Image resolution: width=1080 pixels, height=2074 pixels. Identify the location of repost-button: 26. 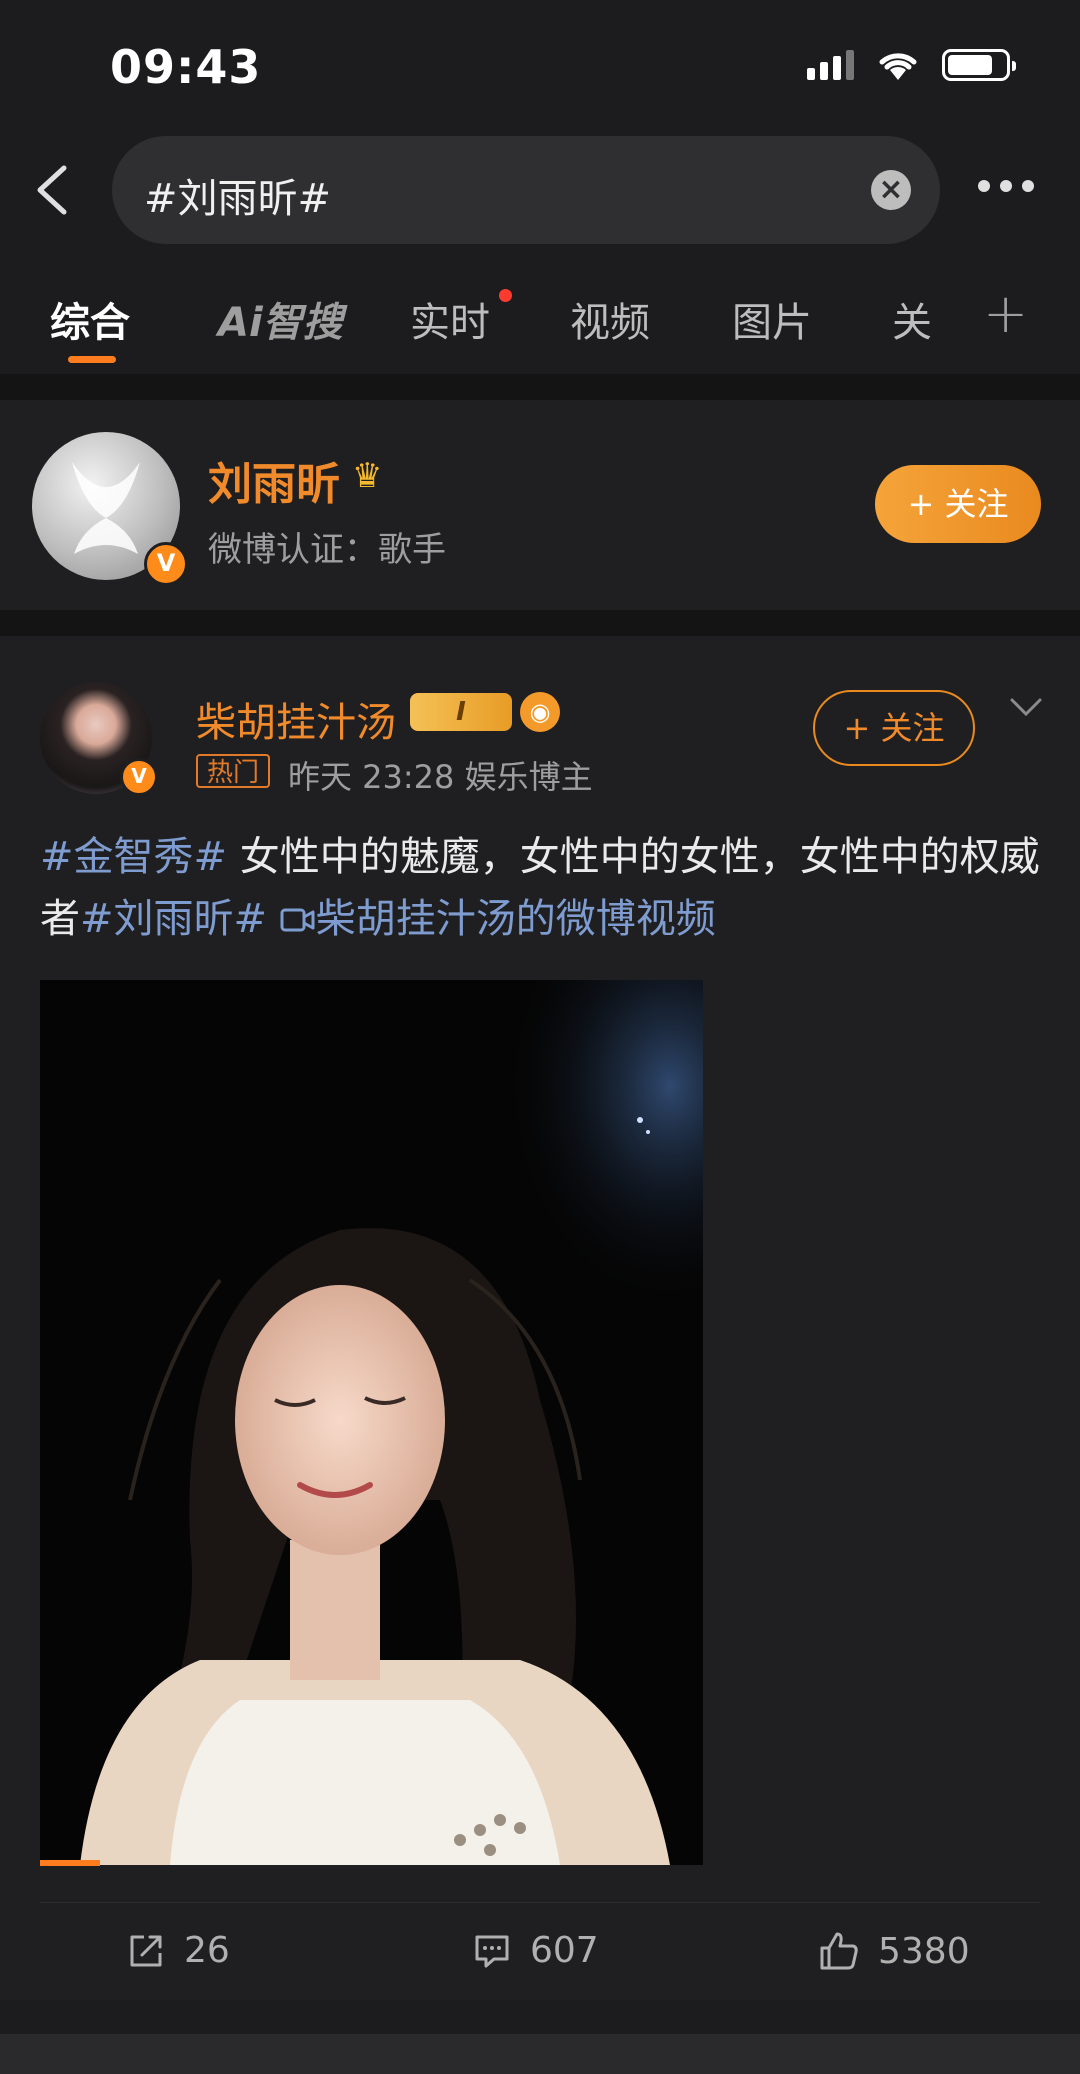
(178, 1950).